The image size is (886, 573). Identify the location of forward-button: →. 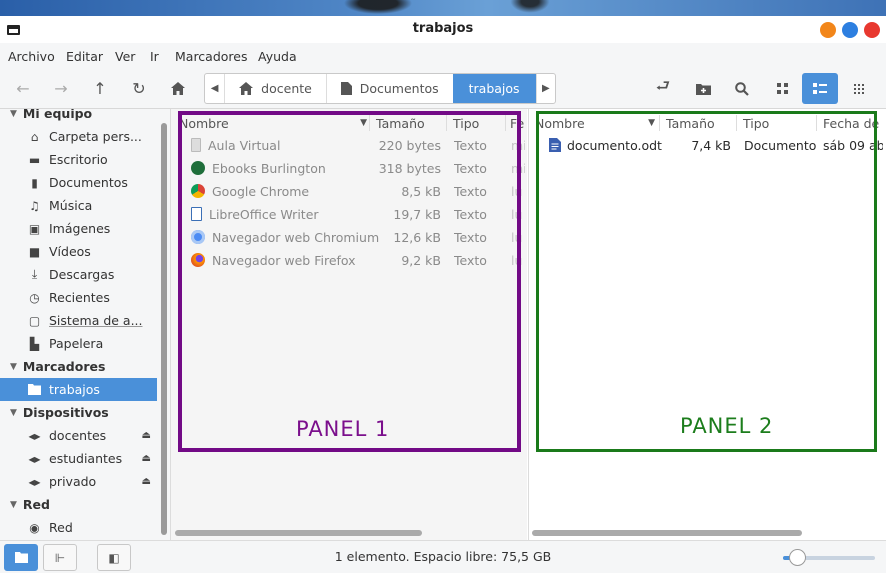
(61, 88).